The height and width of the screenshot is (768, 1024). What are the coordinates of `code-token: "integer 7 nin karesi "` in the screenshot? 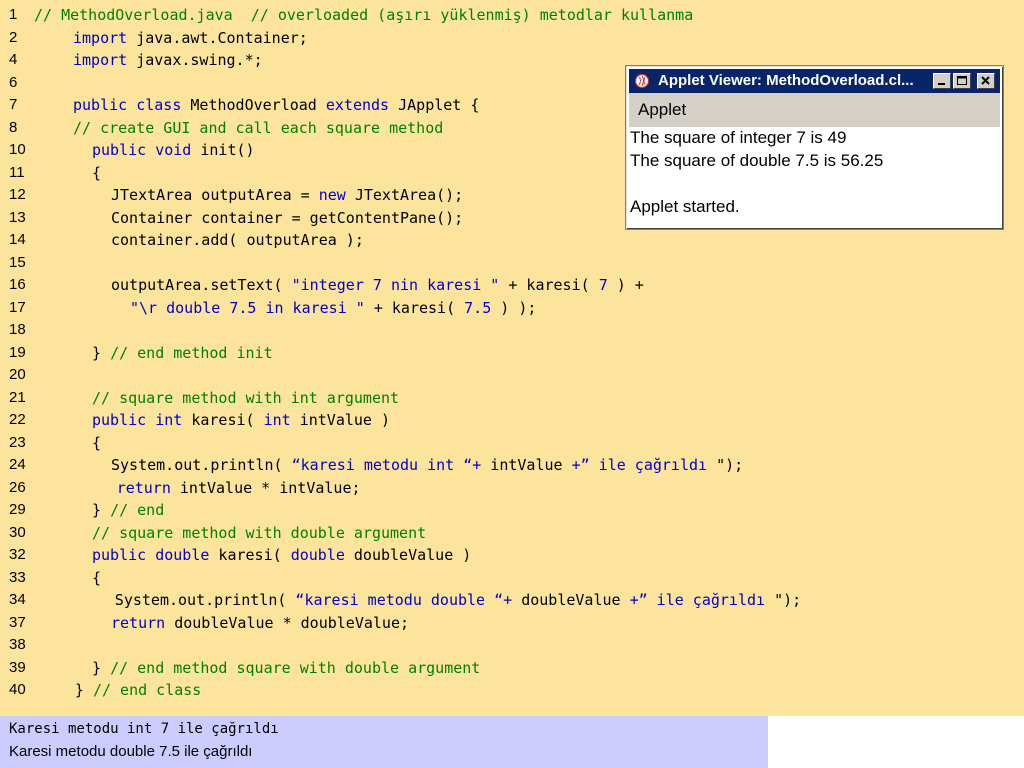 It's located at (395, 285).